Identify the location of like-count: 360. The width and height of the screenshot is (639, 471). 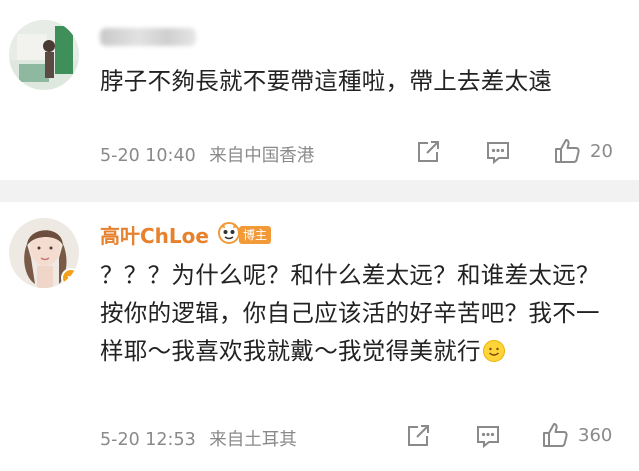
(595, 435).